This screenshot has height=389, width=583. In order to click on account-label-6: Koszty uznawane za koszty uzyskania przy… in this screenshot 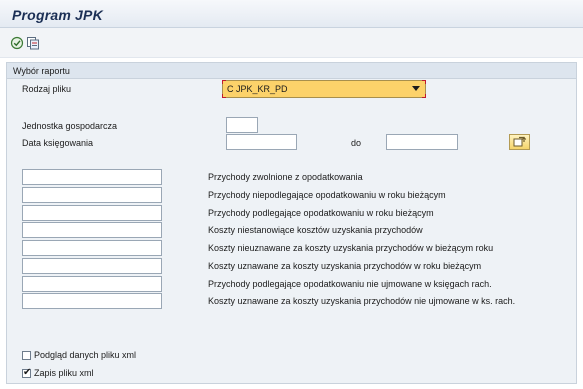, I will do `click(345, 266)`.